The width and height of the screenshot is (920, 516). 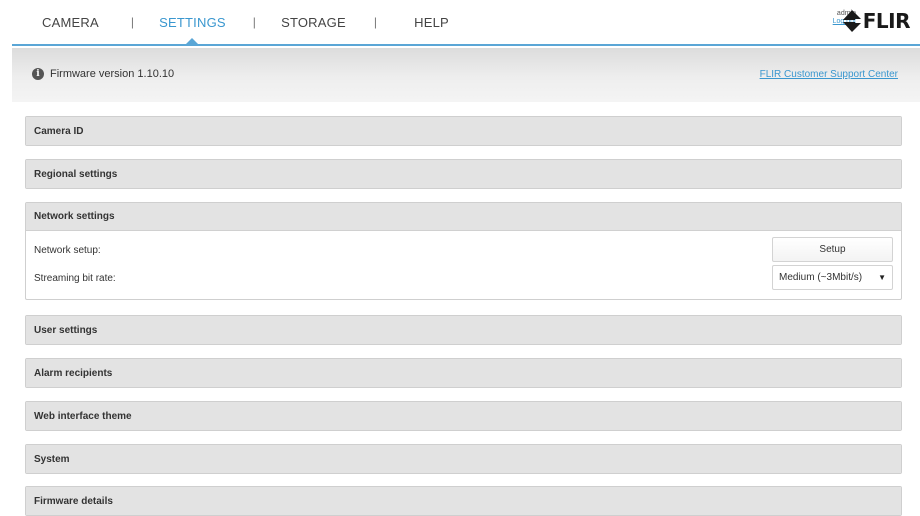 I want to click on panel-header-camera-id: Camera ID, so click(x=463, y=131).